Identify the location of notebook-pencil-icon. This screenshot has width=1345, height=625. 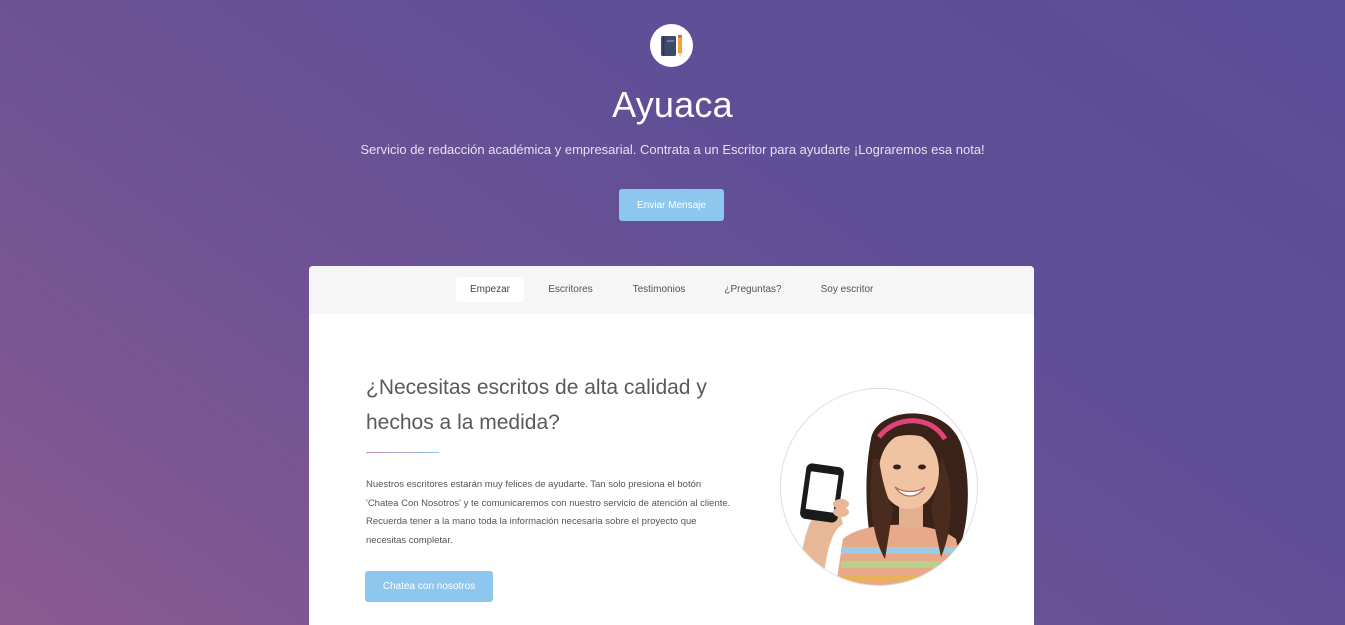
(671, 46).